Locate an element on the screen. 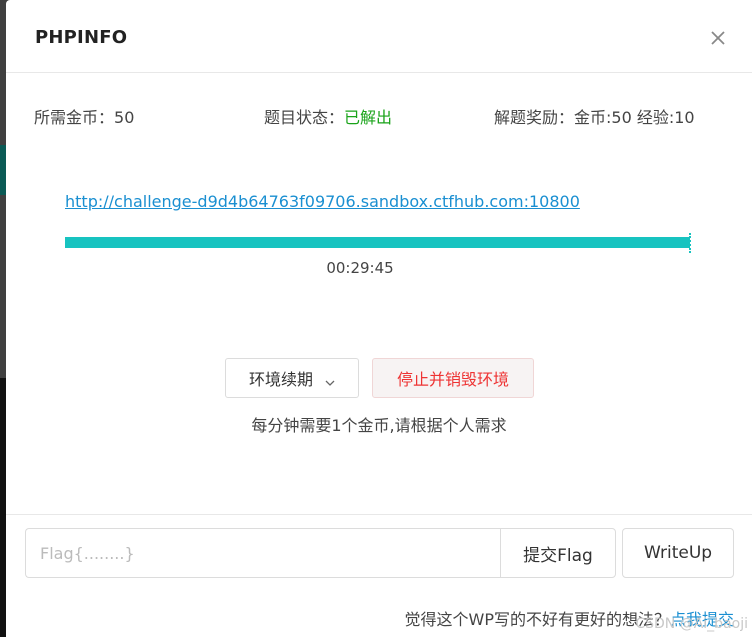 This screenshot has width=752, height=637. flag-input is located at coordinates (263, 553).